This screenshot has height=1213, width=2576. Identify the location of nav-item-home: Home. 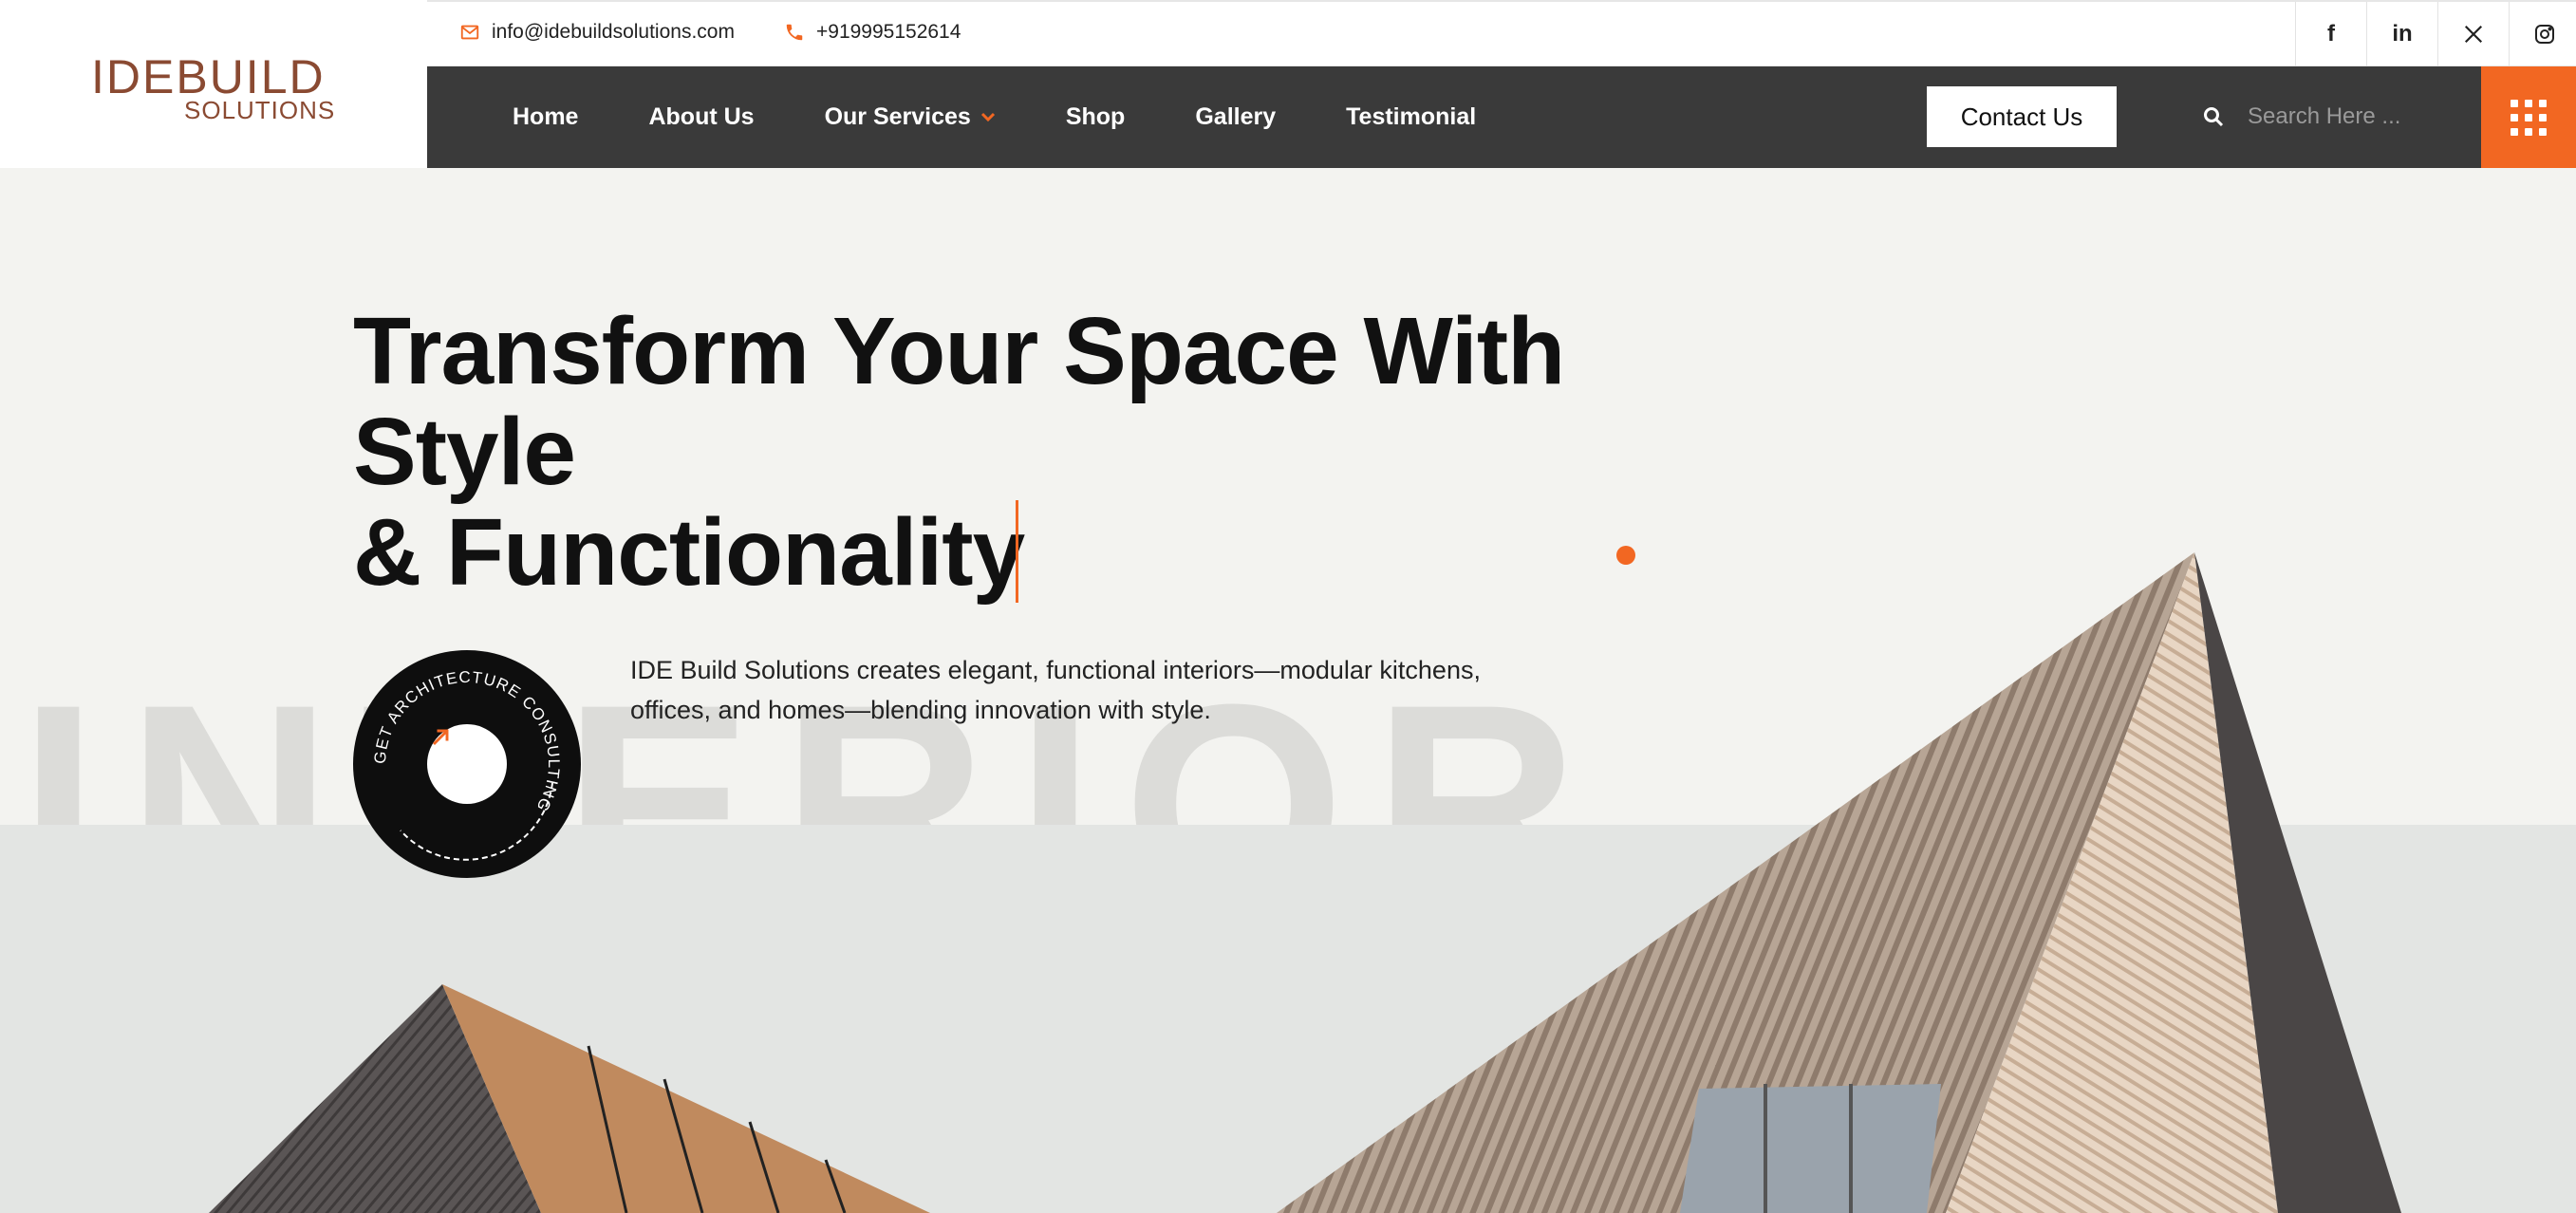
(546, 117).